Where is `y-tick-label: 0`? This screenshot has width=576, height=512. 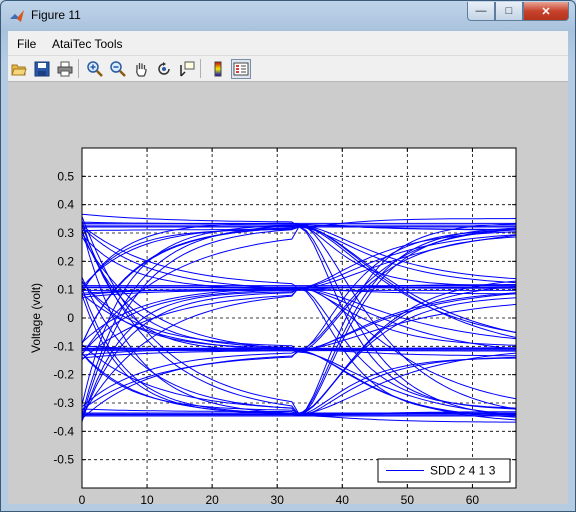 y-tick-label: 0 is located at coordinates (70, 318).